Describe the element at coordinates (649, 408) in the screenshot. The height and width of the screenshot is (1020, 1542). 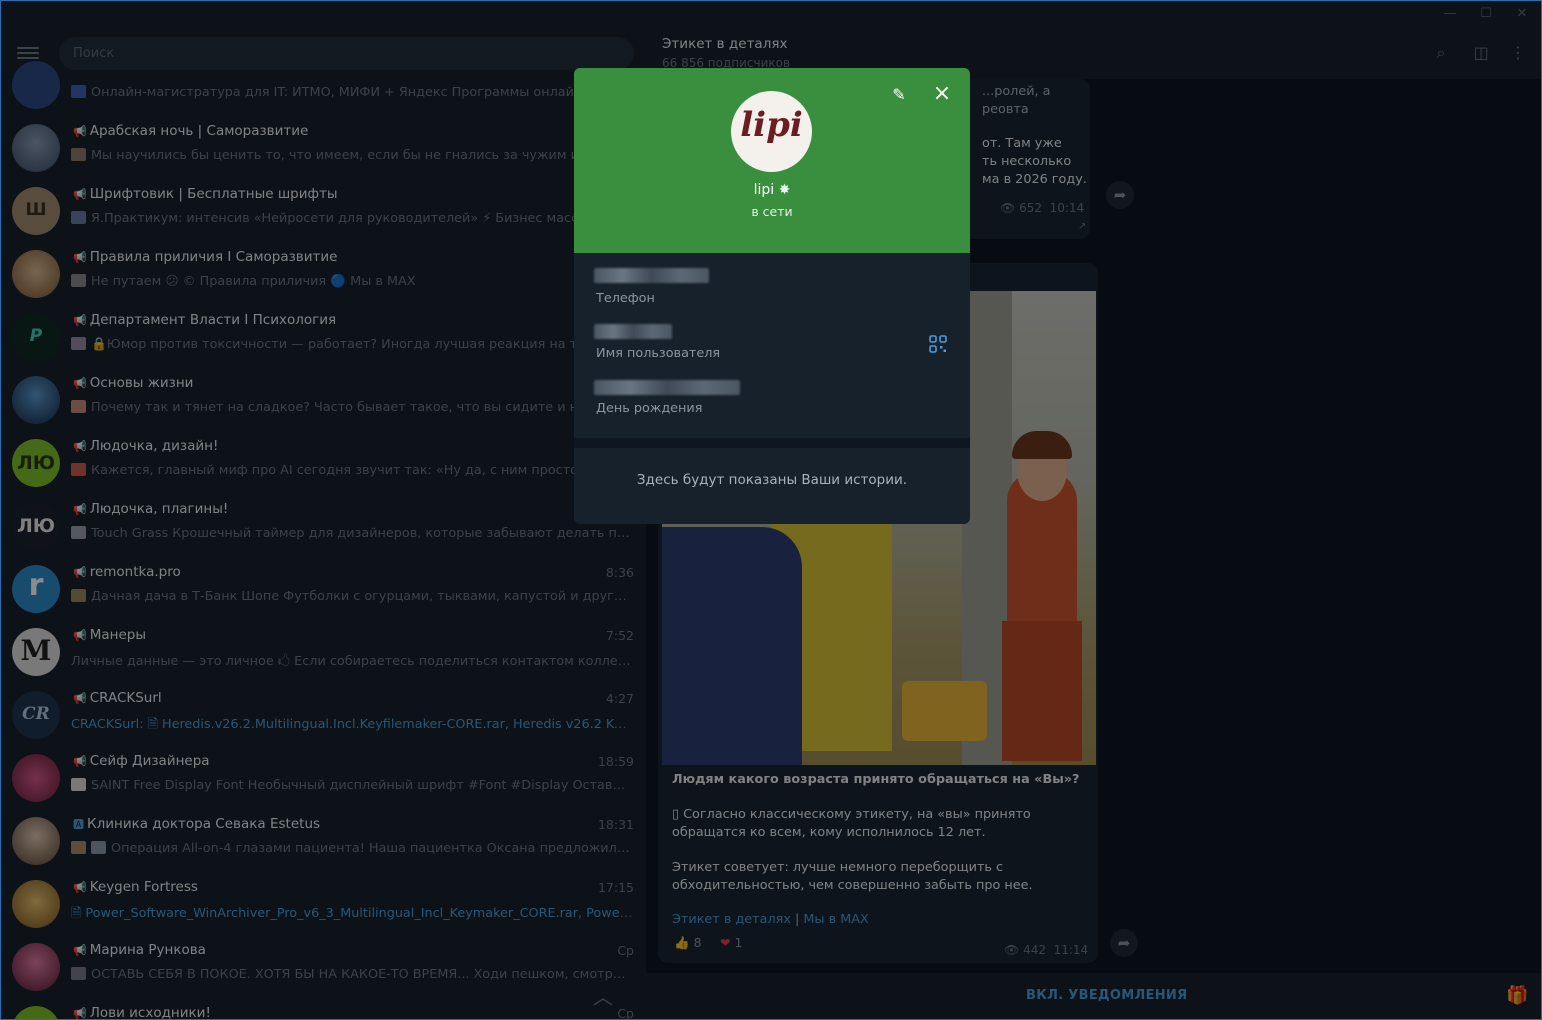
I see `birthday-label: День рождения` at that location.